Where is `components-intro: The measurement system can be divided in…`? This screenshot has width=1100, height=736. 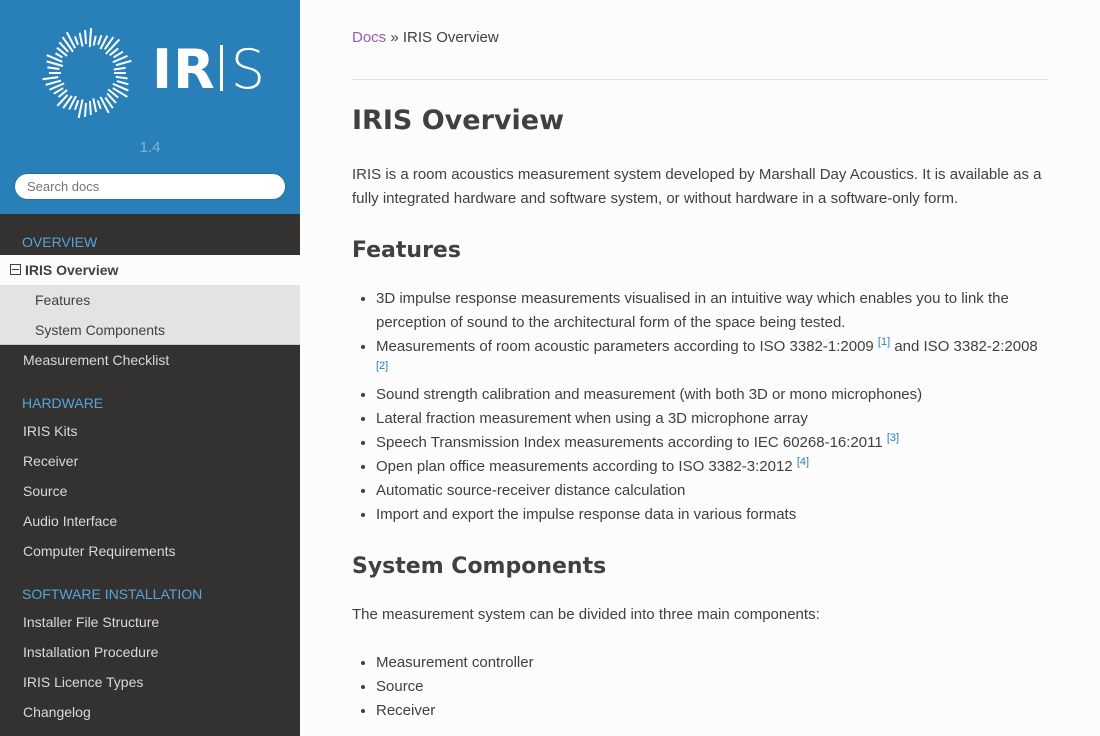
components-intro: The measurement system can be divided in… is located at coordinates (586, 614).